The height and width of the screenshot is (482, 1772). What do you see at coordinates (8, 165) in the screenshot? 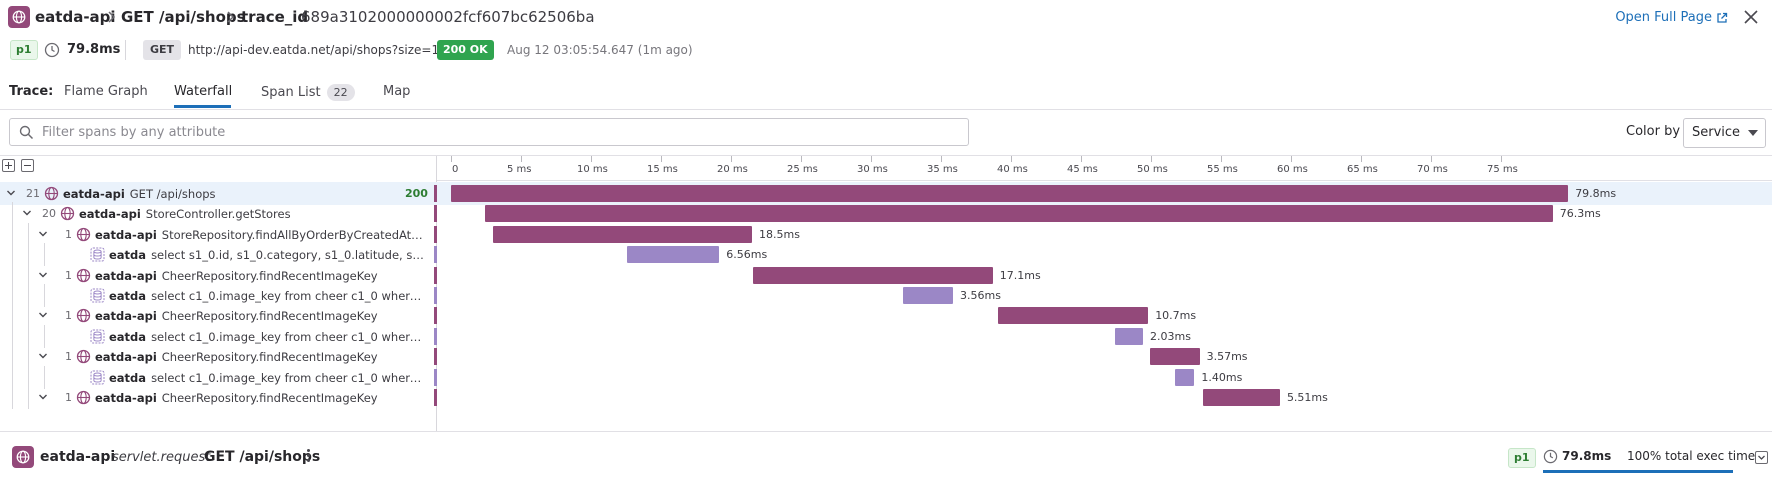
I see `expand-all-icon` at bounding box center [8, 165].